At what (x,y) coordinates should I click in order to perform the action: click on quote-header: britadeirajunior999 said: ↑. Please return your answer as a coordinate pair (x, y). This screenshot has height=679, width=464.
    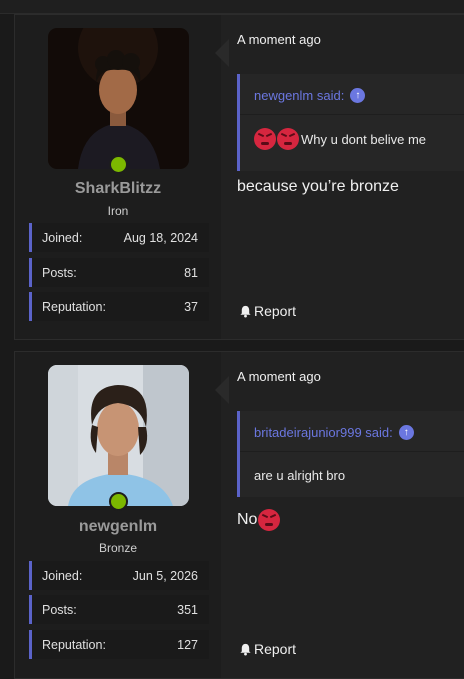
    Looking at the image, I should click on (334, 432).